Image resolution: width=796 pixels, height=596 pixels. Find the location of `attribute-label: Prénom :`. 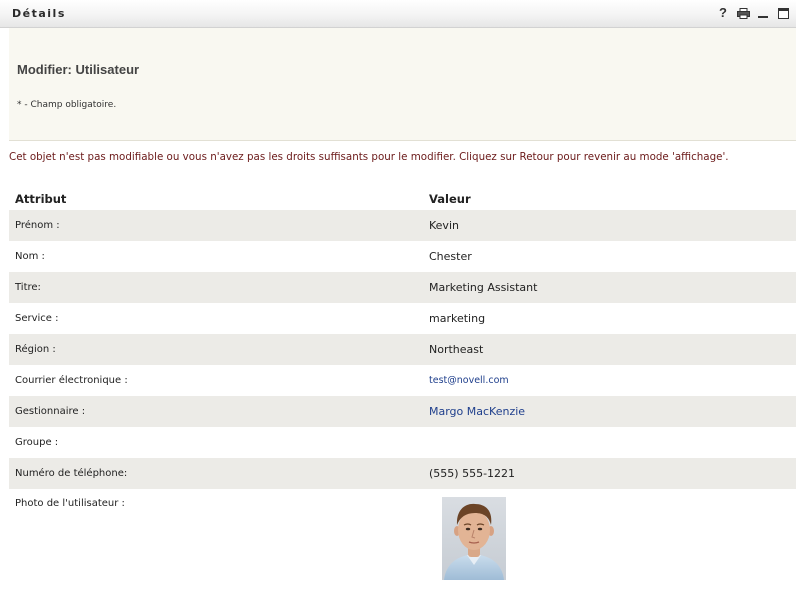

attribute-label: Prénom : is located at coordinates (37, 225).